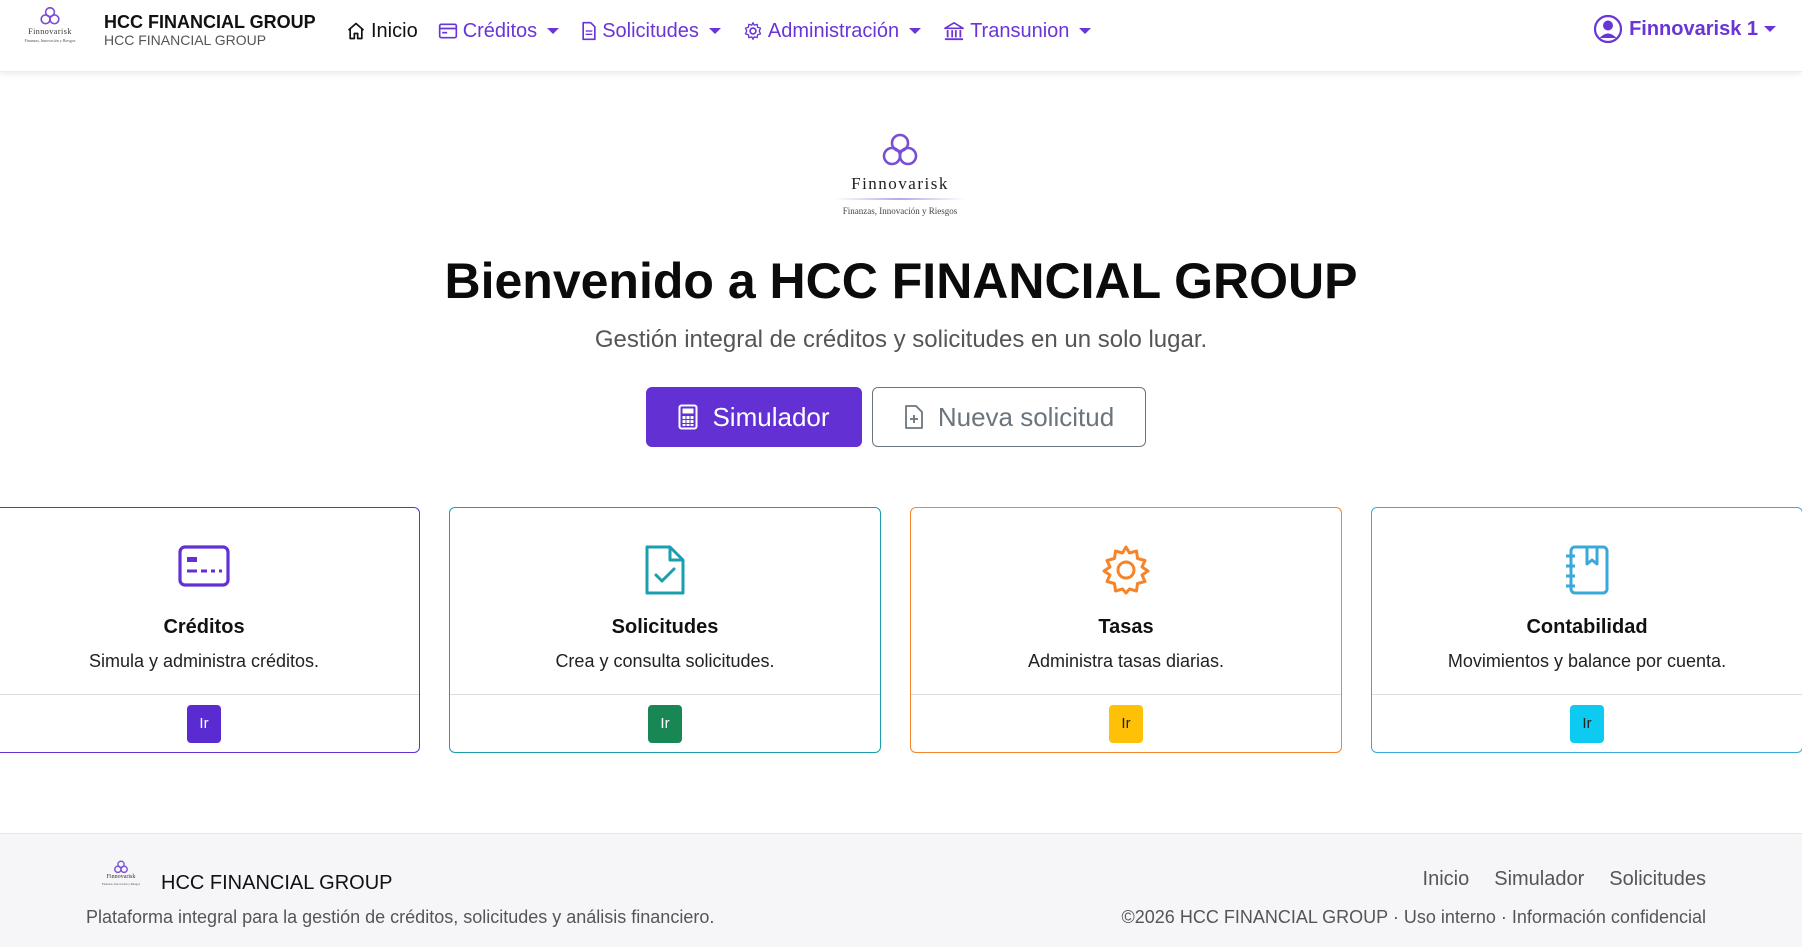 Image resolution: width=1802 pixels, height=947 pixels. I want to click on brand-text: HCC FINANCIAL GROUP HCC FINANCIAL GROUP, so click(210, 30).